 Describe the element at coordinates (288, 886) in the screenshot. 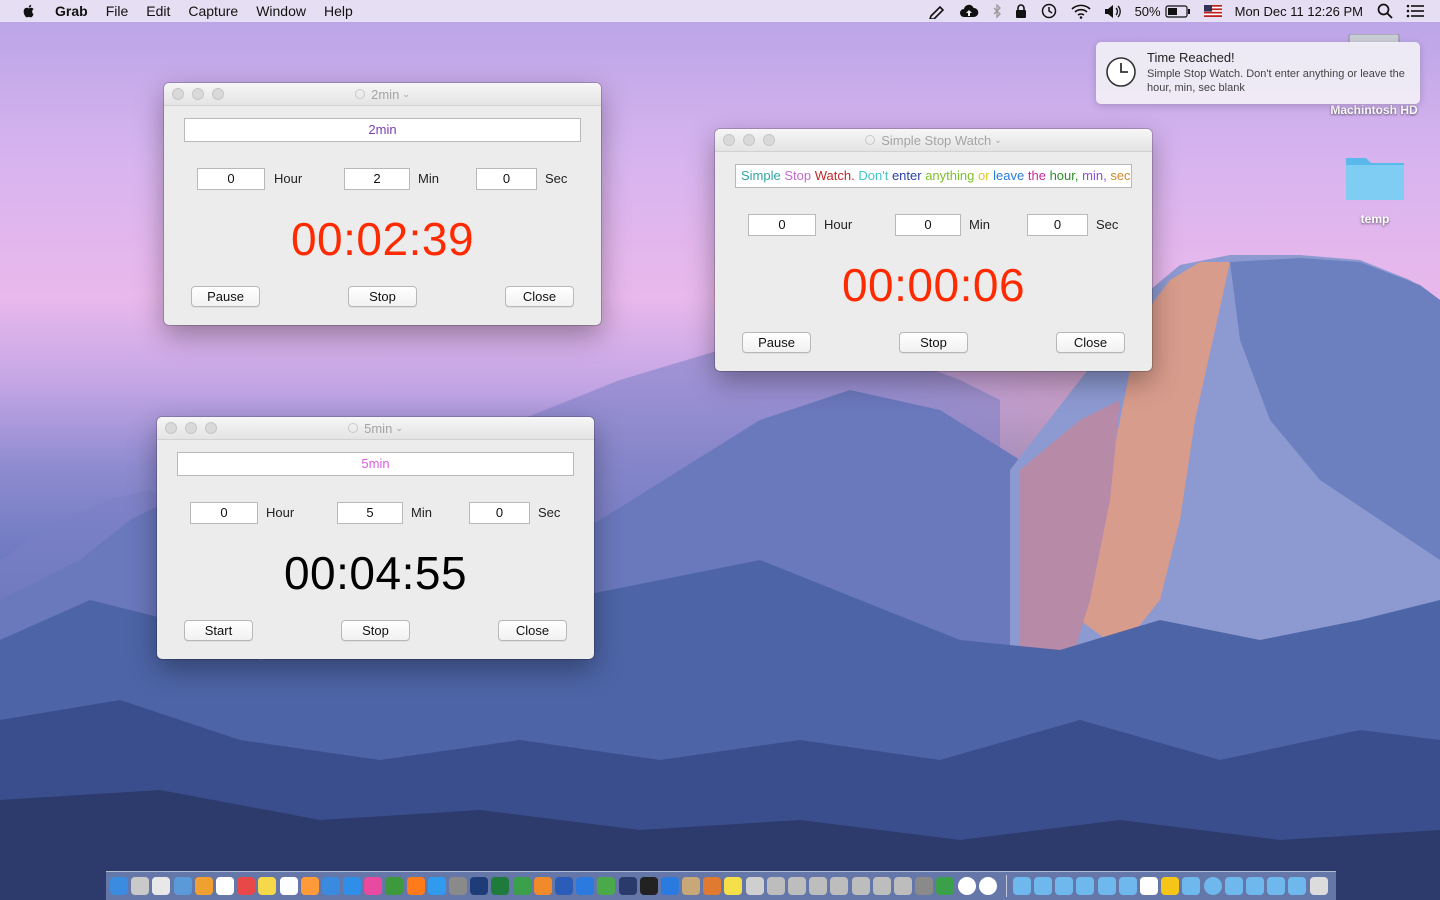

I see `dock-textedit-icon` at that location.